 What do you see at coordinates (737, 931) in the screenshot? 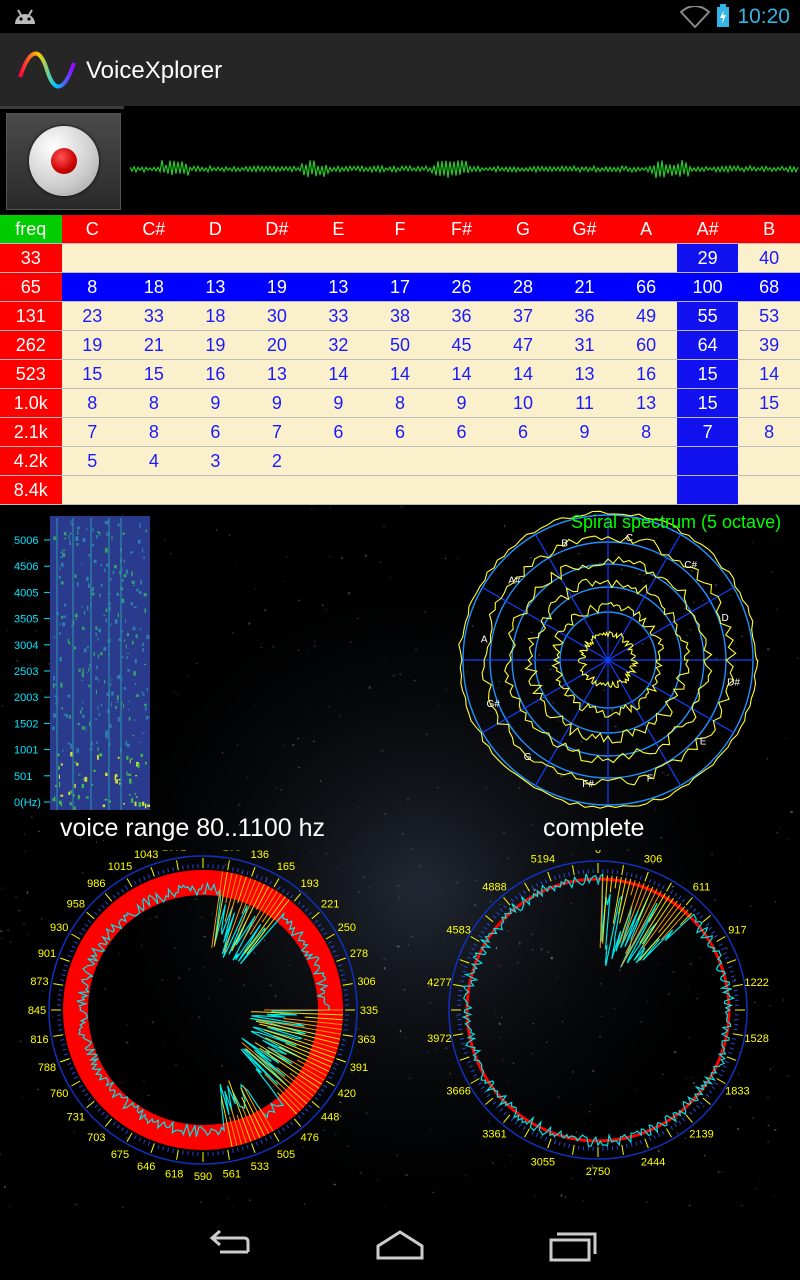
I see `ring-tick-label: 917` at bounding box center [737, 931].